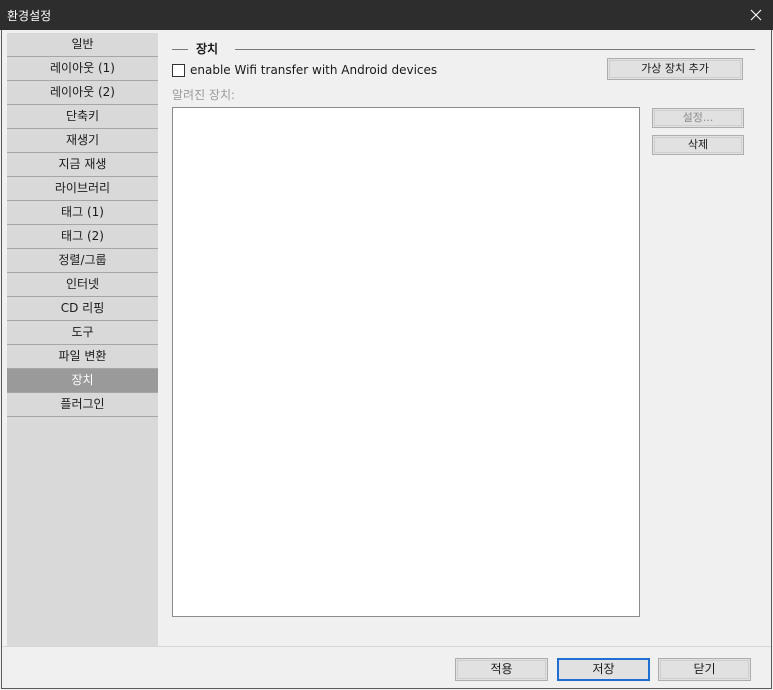  What do you see at coordinates (82, 141) in the screenshot?
I see `sidebar-item-player: 재생기` at bounding box center [82, 141].